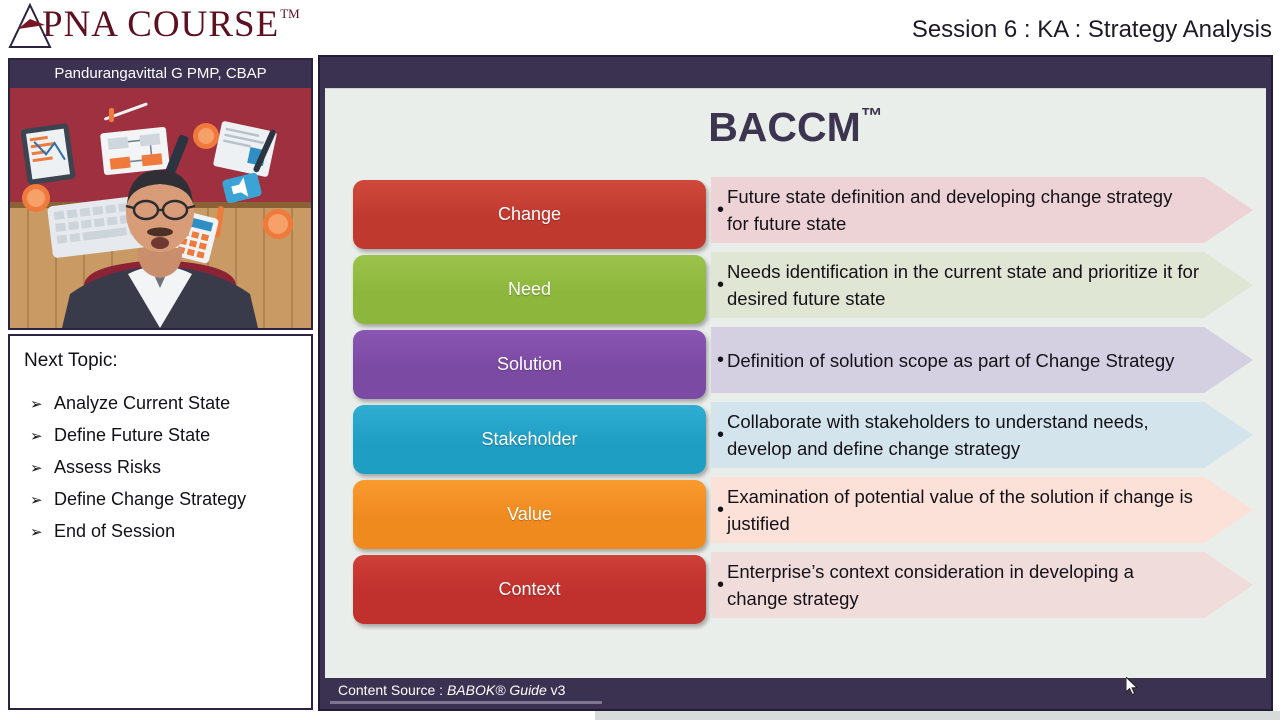 Image resolution: width=1280 pixels, height=720 pixels. I want to click on next-topic-heading: Next Topic:, so click(71, 360).